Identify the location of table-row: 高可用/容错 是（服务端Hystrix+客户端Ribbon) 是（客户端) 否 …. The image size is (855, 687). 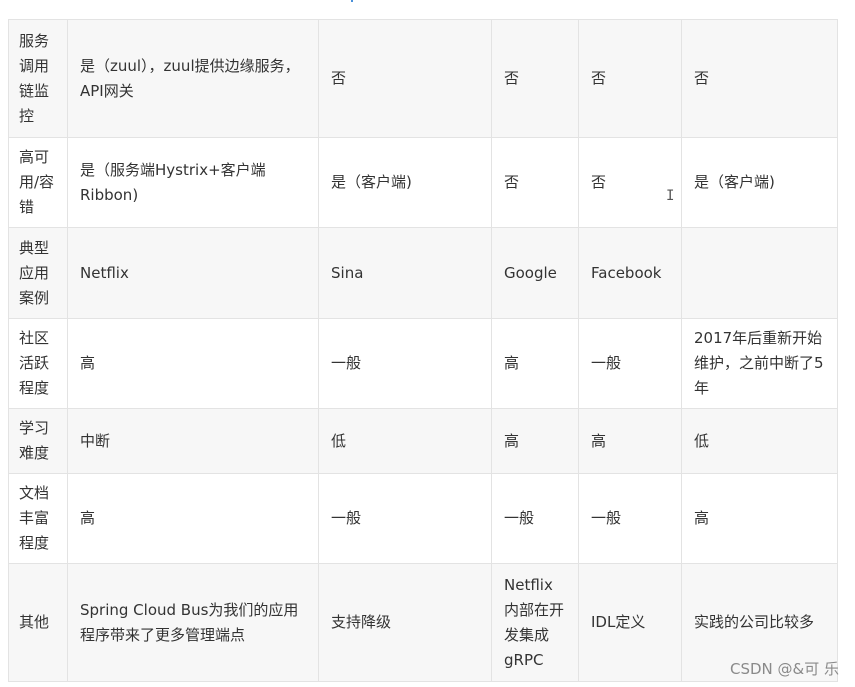
(423, 182).